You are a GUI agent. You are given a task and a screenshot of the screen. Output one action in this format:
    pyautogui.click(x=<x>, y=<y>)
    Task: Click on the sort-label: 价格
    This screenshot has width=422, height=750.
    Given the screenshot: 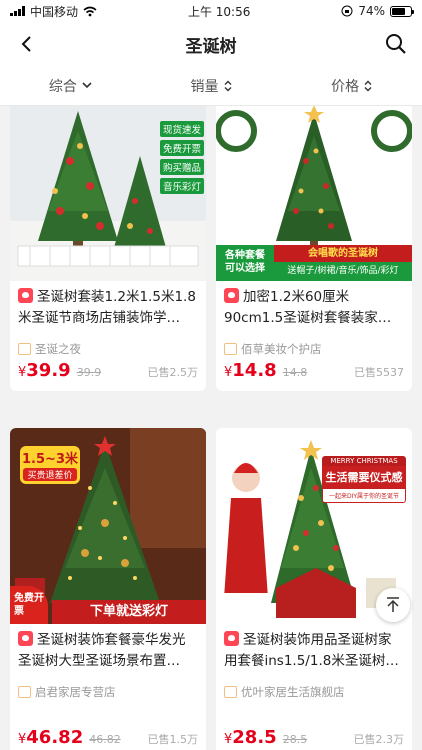 What is the action you would take?
    pyautogui.click(x=345, y=86)
    